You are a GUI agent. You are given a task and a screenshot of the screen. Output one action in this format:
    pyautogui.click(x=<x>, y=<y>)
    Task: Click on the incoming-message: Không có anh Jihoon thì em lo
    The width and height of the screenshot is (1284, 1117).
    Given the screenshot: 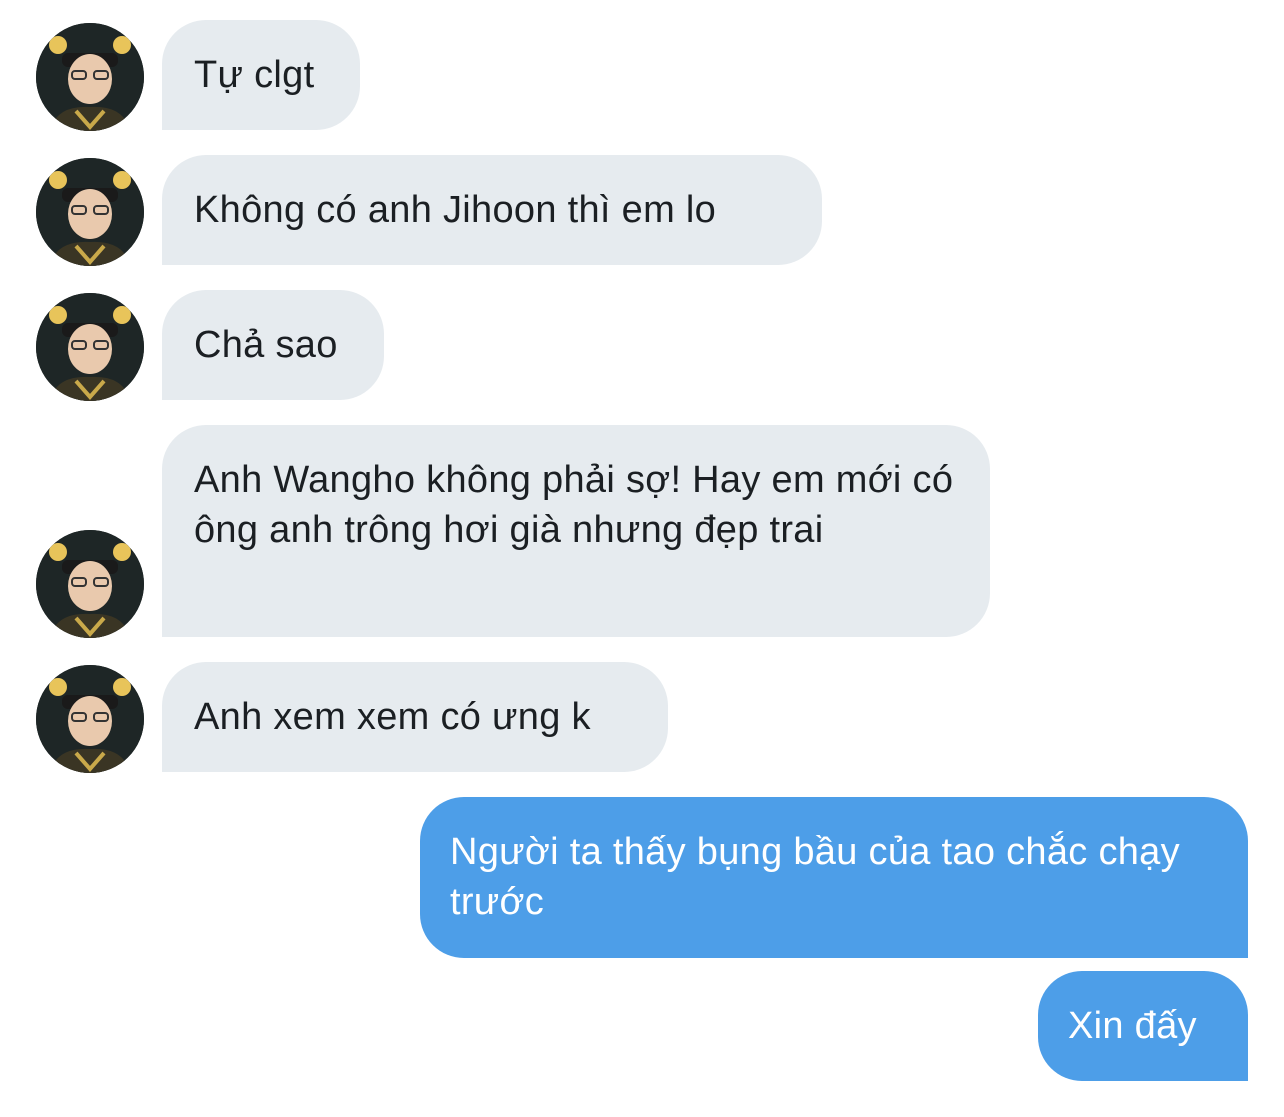 What is the action you would take?
    pyautogui.click(x=492, y=210)
    